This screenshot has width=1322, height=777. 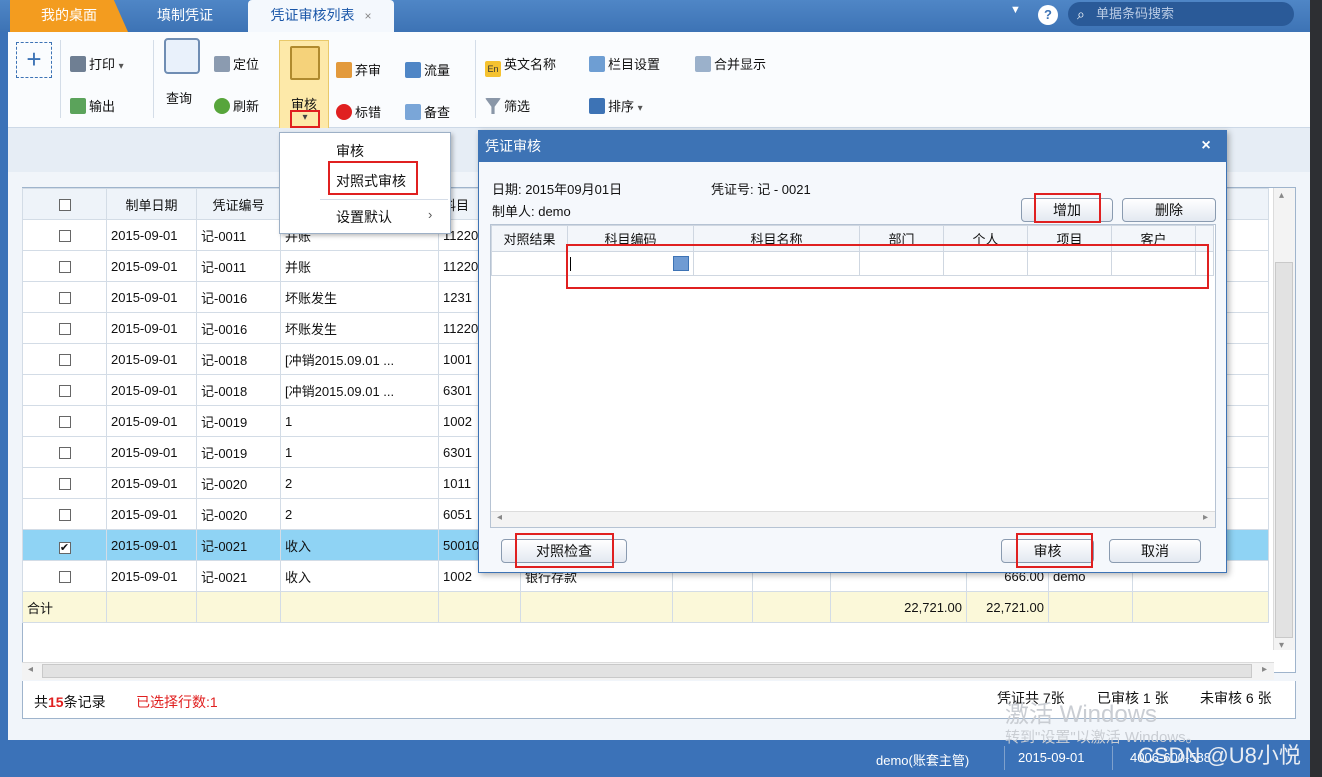 I want to click on english-name-label: 英文名称, so click(x=530, y=64).